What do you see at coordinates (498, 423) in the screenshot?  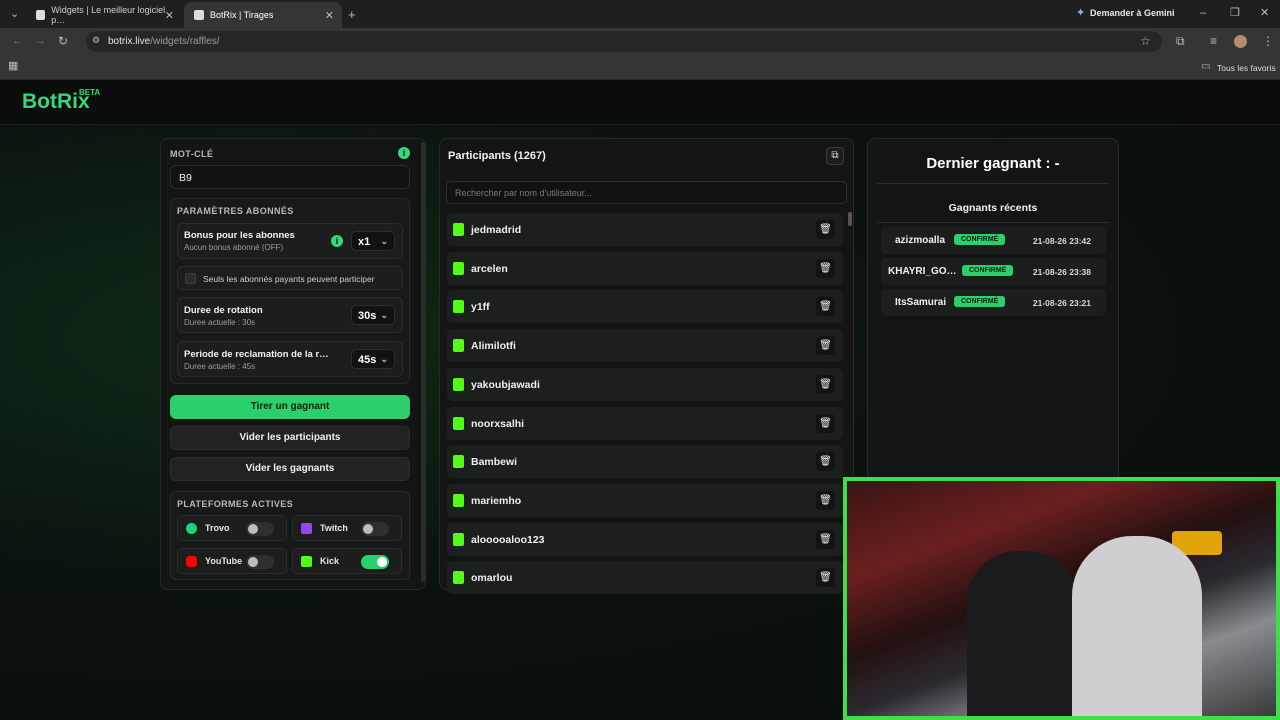 I see `participant-name: noorxsalhi` at bounding box center [498, 423].